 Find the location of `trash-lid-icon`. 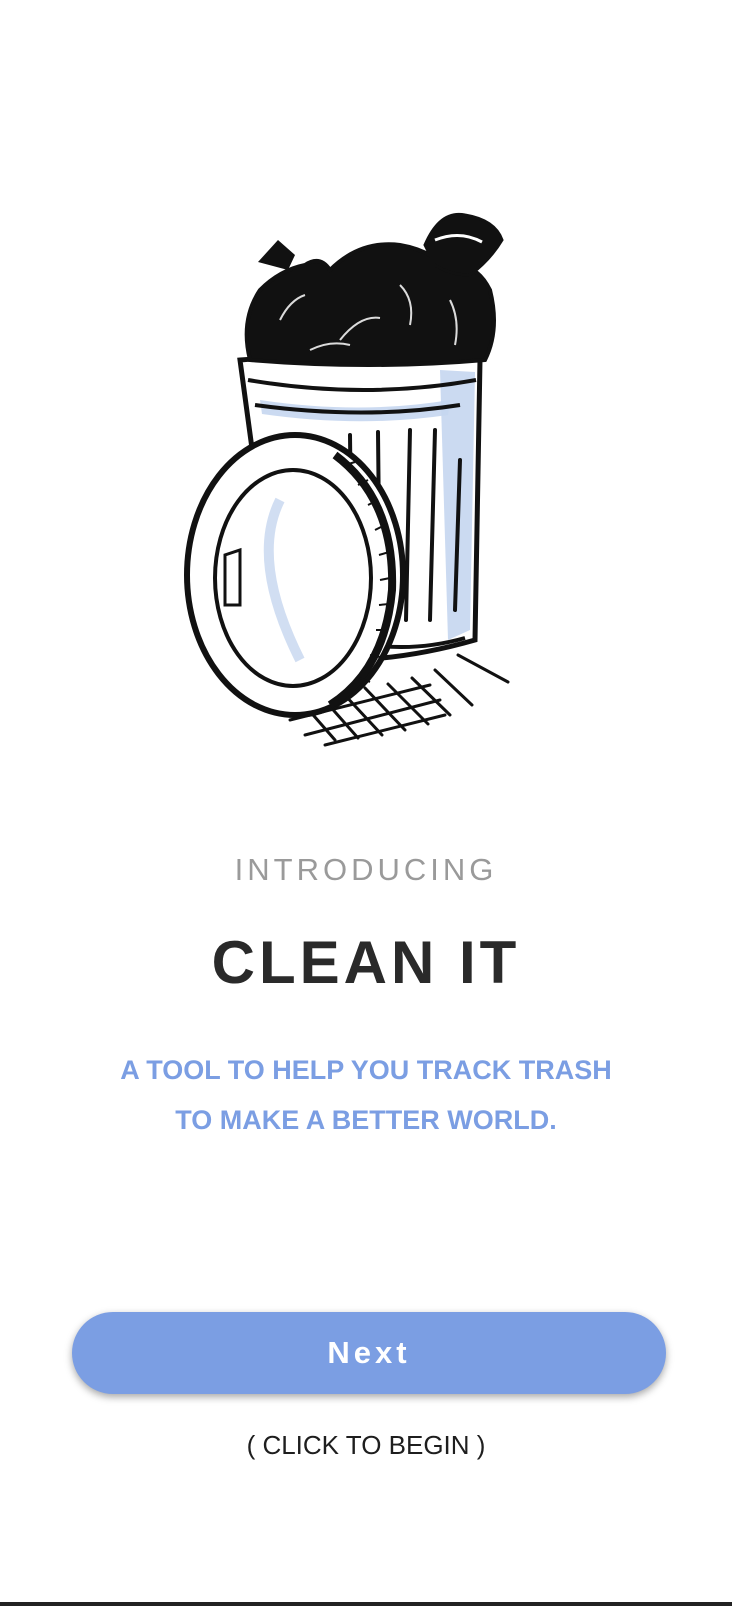

trash-lid-icon is located at coordinates (295, 575).